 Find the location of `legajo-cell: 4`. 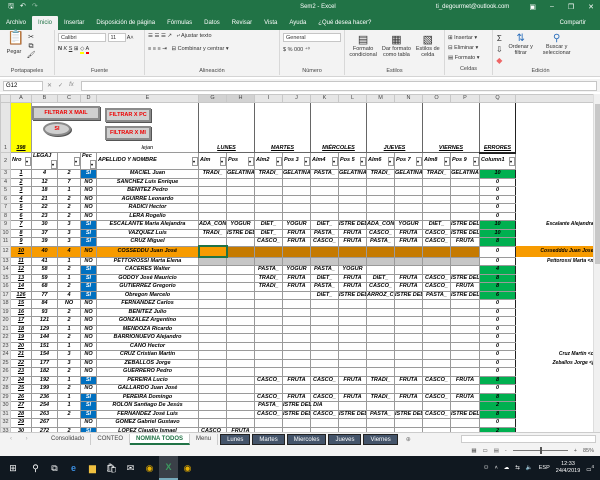

legajo-cell: 4 is located at coordinates (44, 174).